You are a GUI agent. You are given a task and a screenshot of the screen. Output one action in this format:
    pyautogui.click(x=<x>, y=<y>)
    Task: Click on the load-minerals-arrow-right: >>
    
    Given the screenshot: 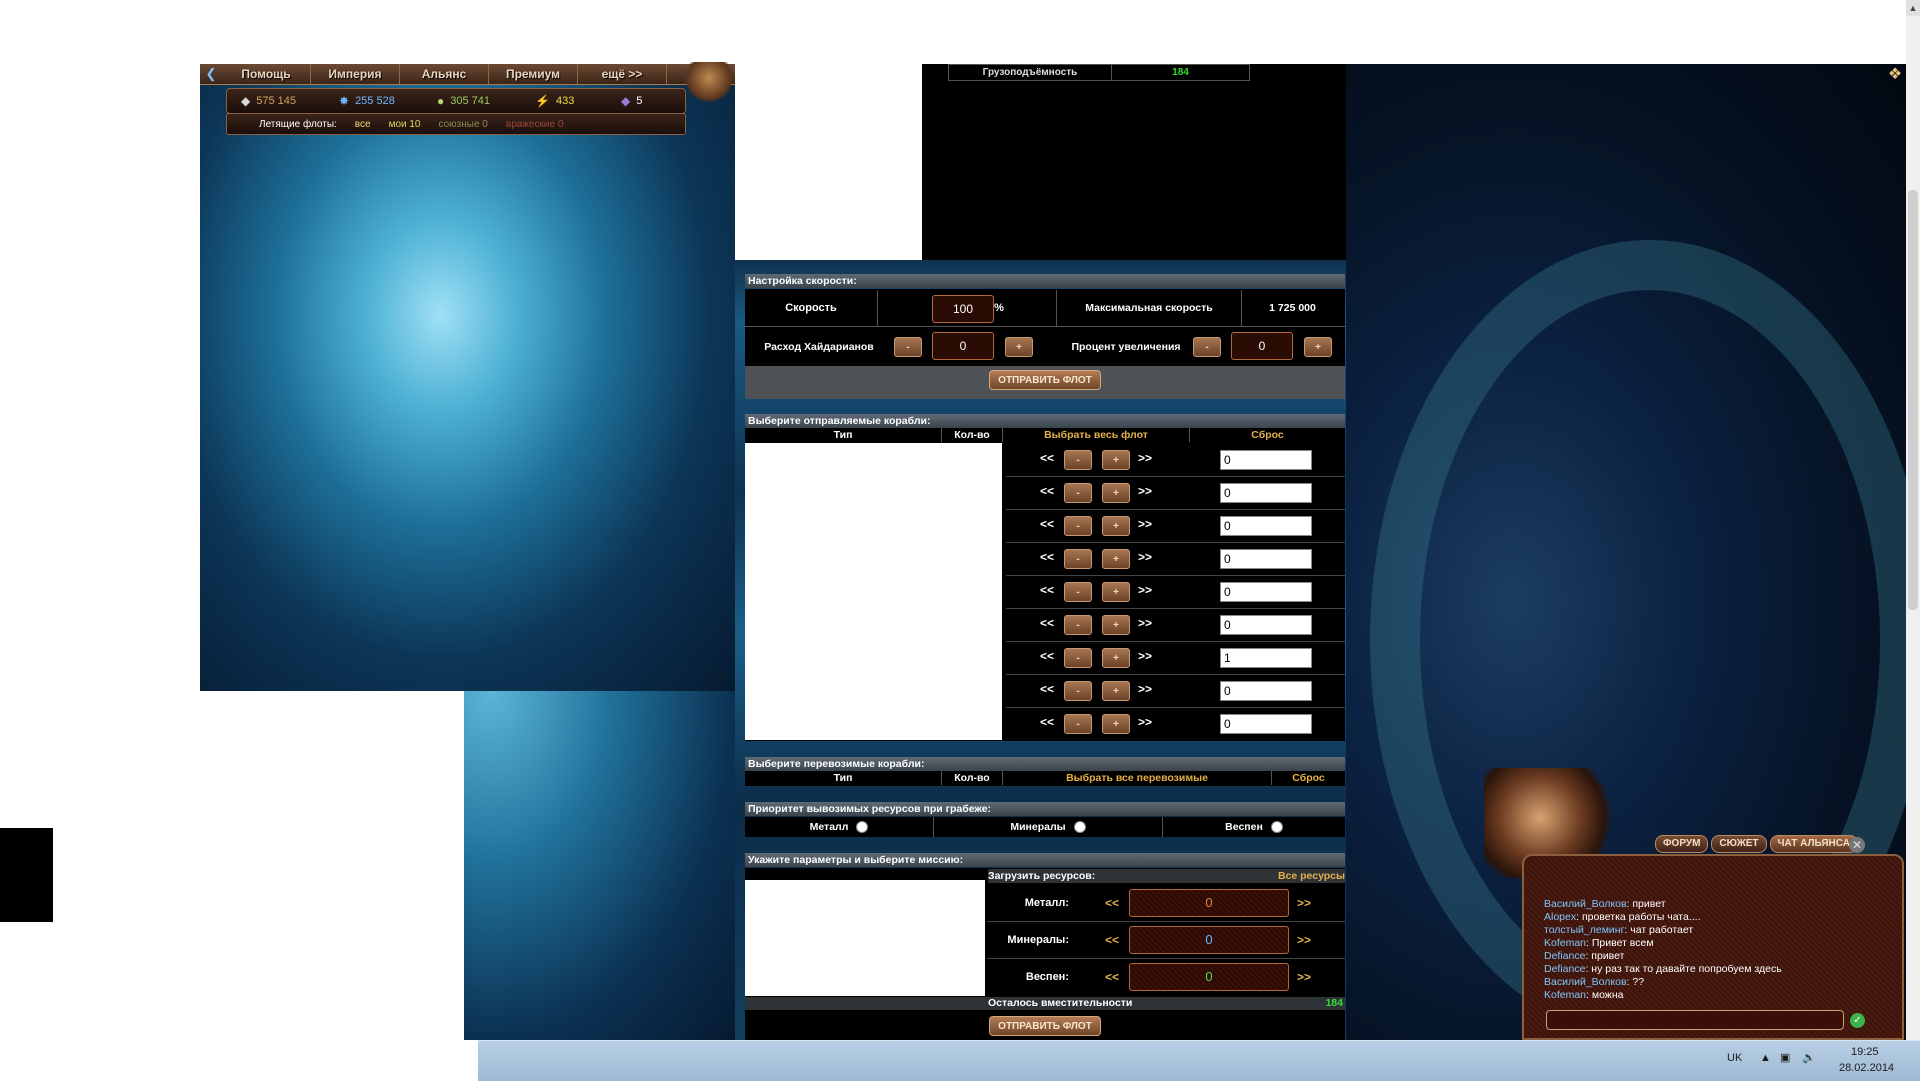 What is the action you would take?
    pyautogui.click(x=1304, y=940)
    